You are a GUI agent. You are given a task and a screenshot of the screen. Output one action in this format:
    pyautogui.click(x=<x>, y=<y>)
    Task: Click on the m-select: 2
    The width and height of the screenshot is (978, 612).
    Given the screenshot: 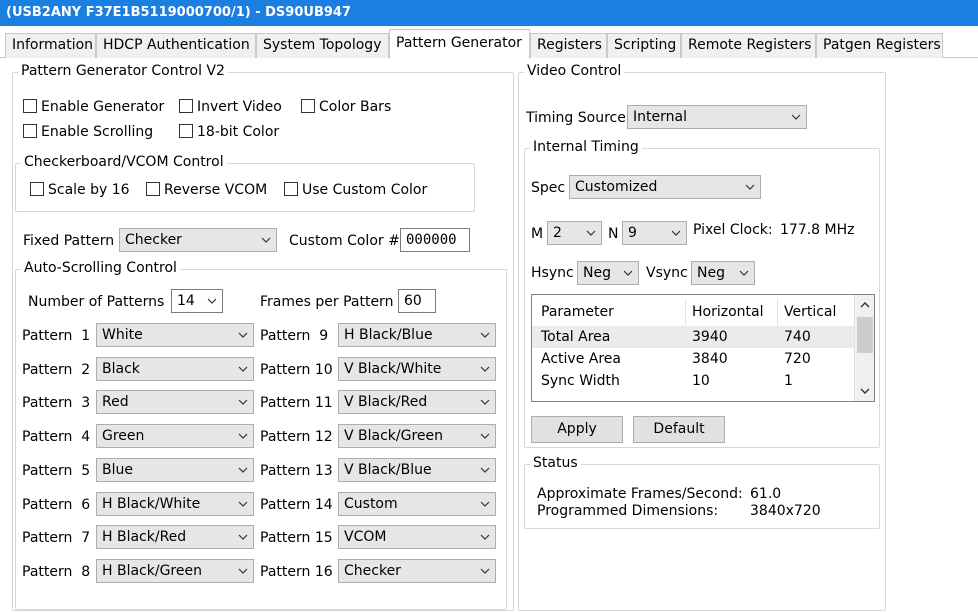 What is the action you would take?
    pyautogui.click(x=574, y=233)
    